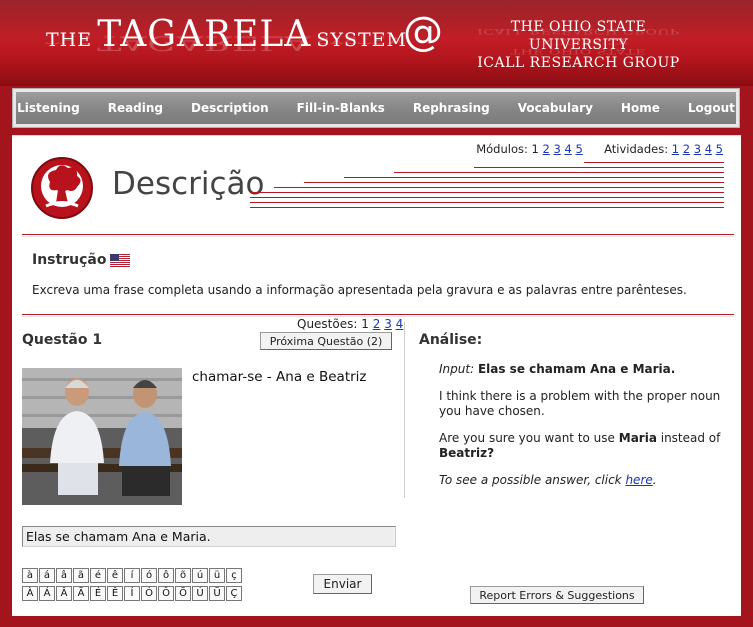  Describe the element at coordinates (217, 593) in the screenshot. I see `char-key: Ü` at that location.